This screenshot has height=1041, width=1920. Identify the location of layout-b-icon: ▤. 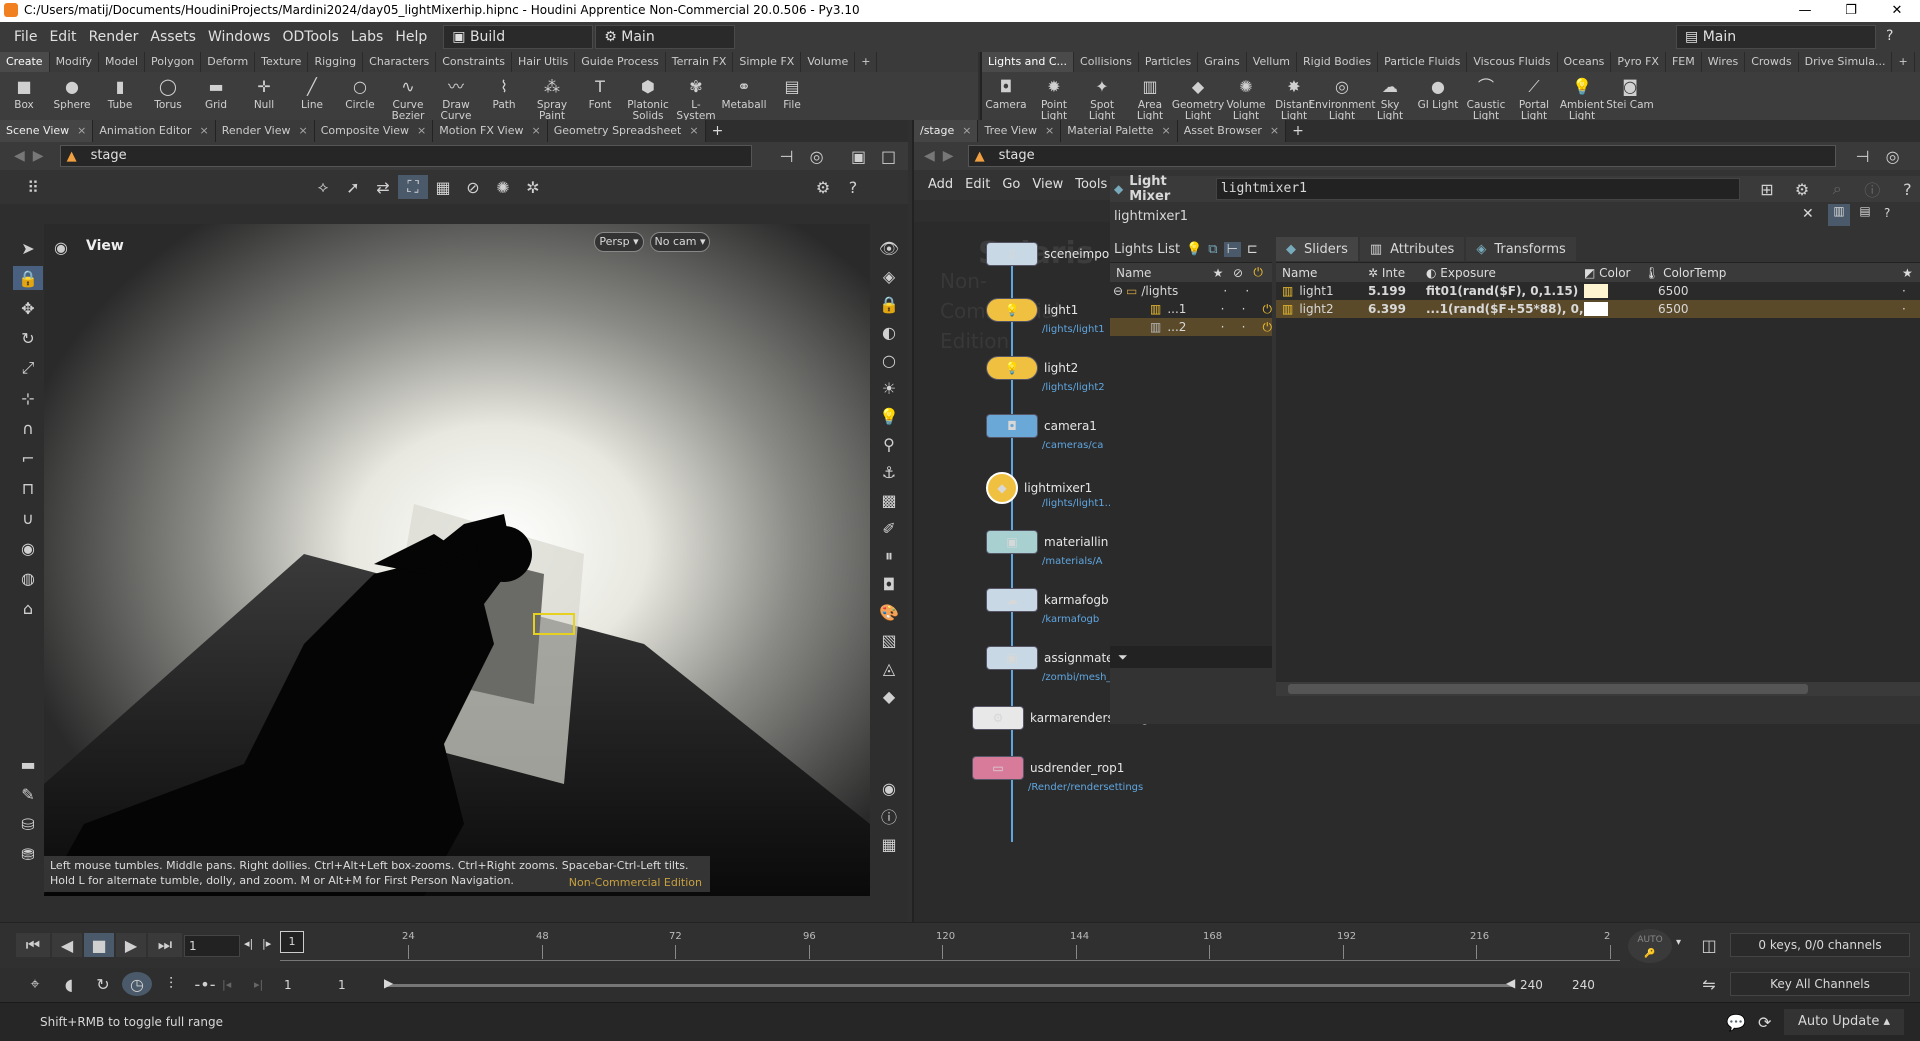
(1865, 215).